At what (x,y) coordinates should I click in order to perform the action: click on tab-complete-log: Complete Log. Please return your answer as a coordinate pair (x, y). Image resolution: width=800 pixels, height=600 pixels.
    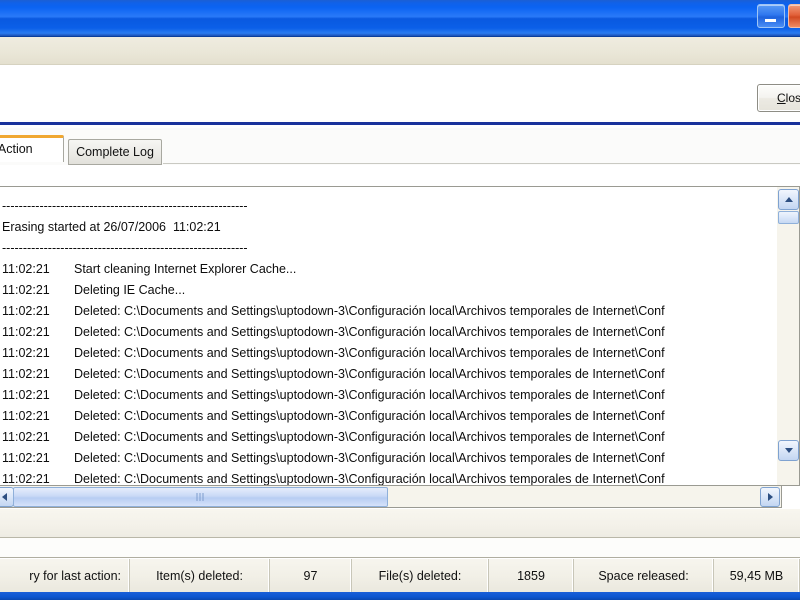
    Looking at the image, I should click on (115, 152).